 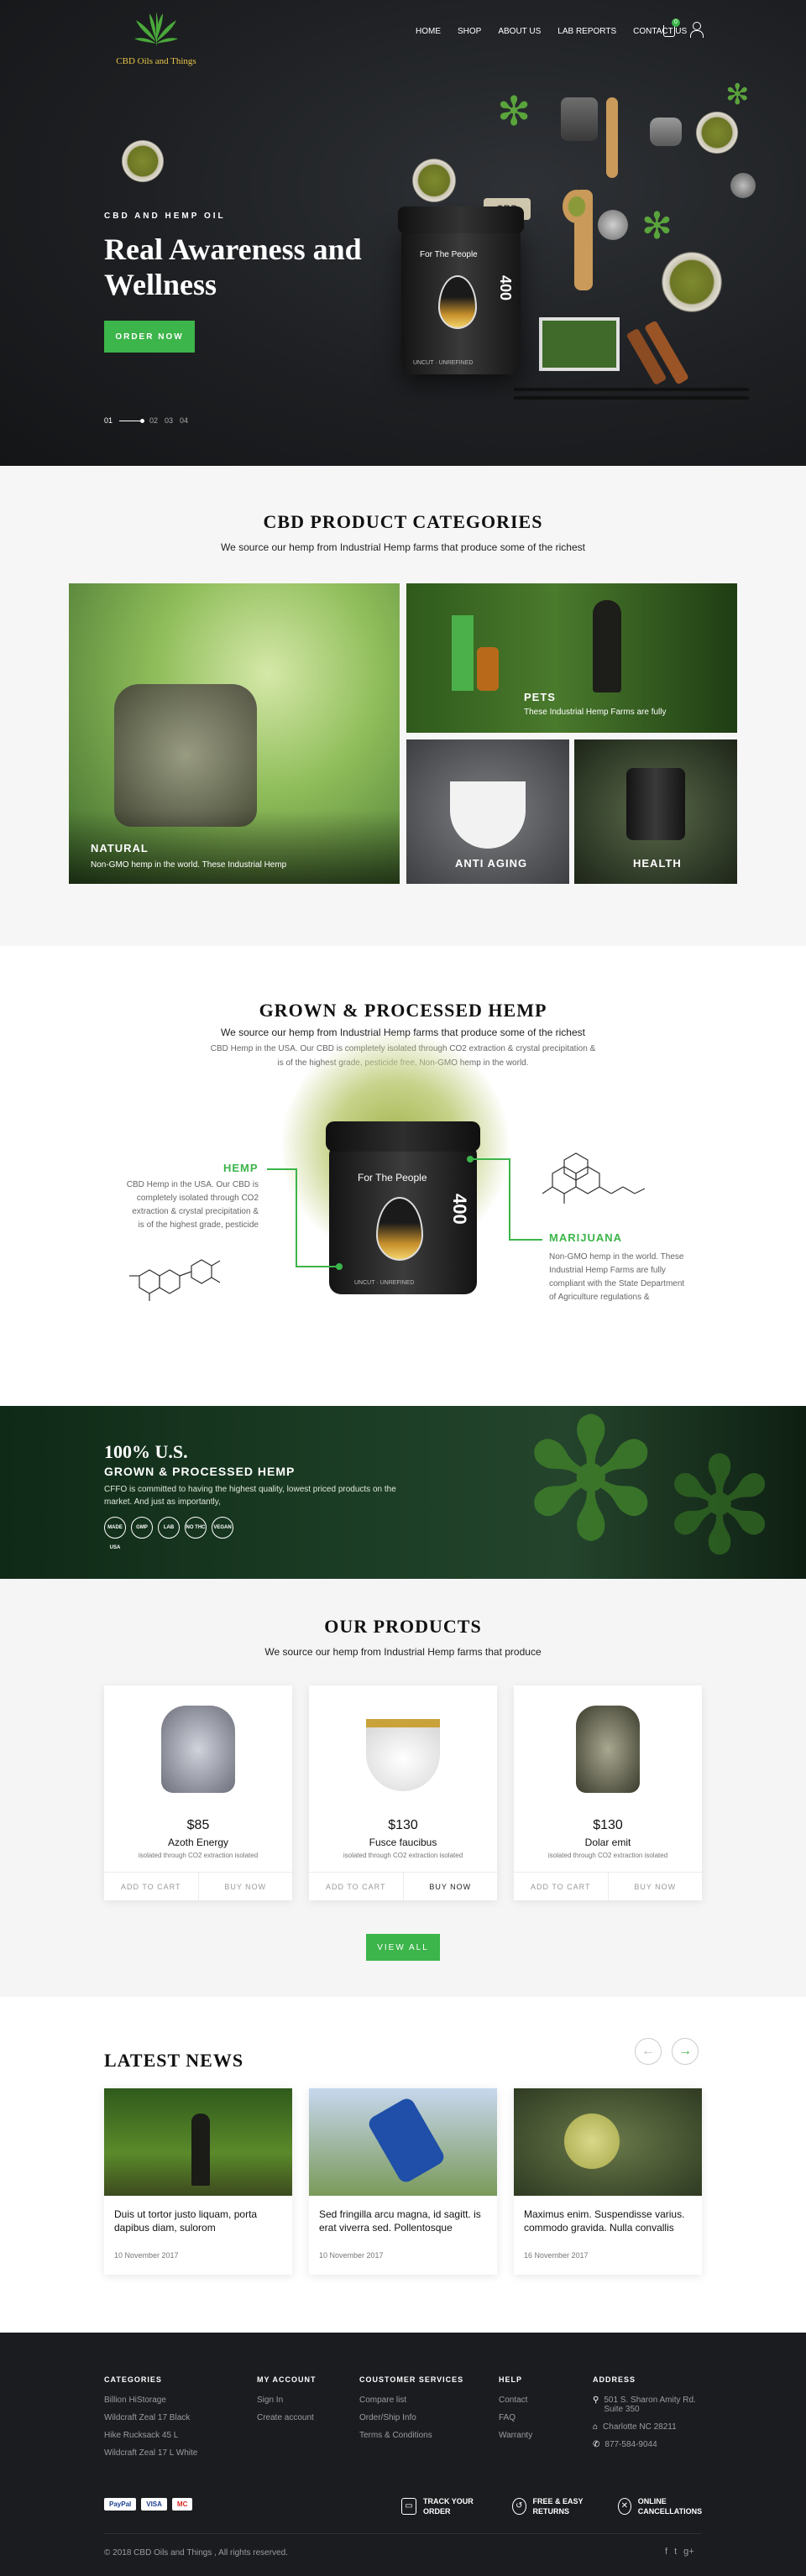 What do you see at coordinates (150, 2435) in the screenshot?
I see `footer-link: Hike Rucksack 45 L` at bounding box center [150, 2435].